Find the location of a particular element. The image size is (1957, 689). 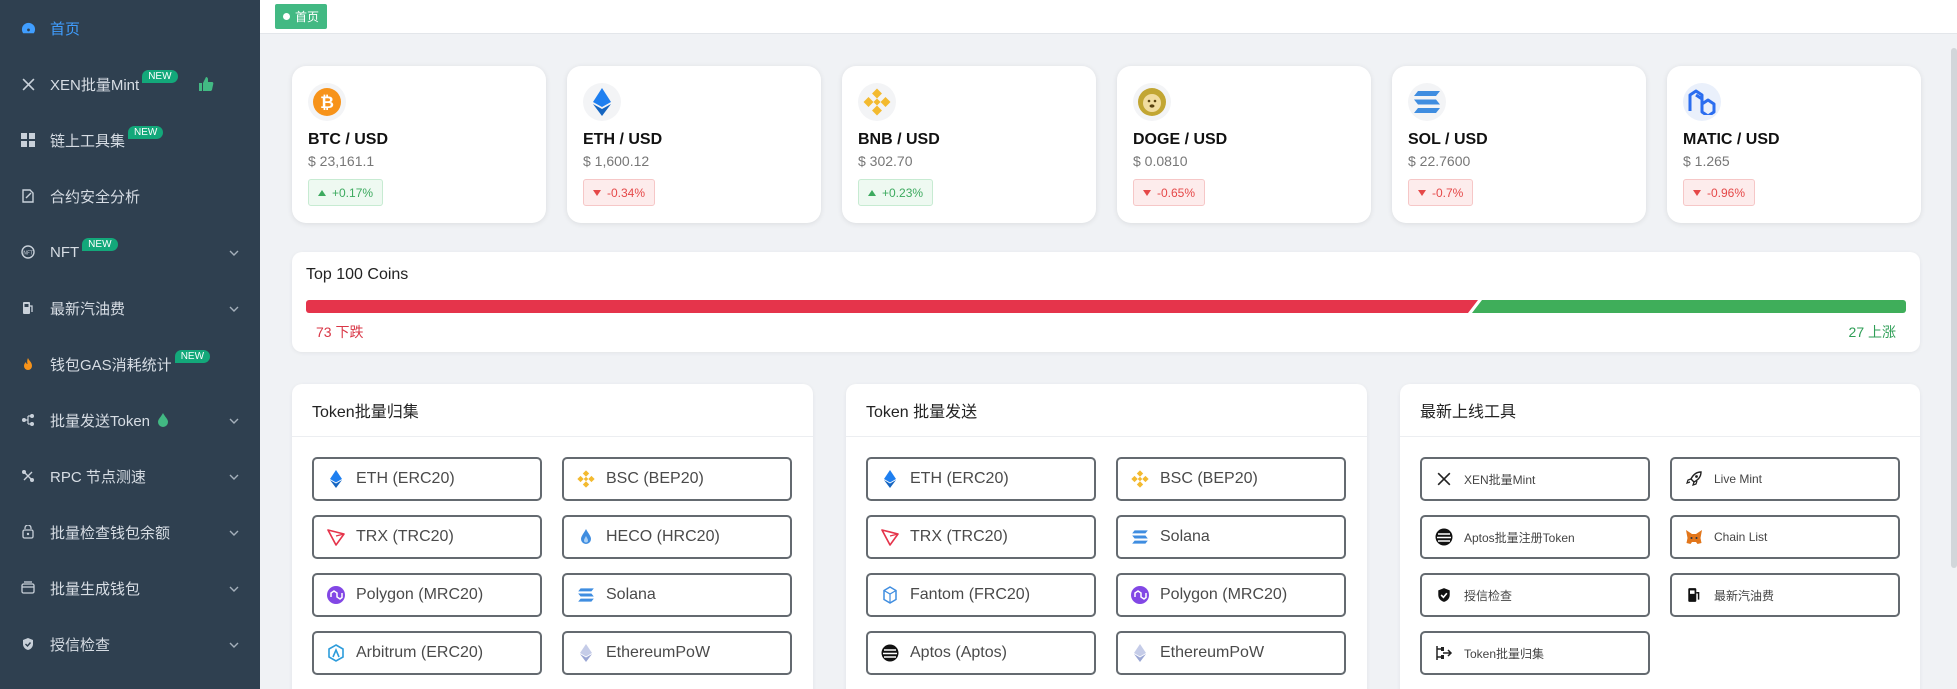

send-aptos-button: Aptos (Aptos) is located at coordinates (981, 653).